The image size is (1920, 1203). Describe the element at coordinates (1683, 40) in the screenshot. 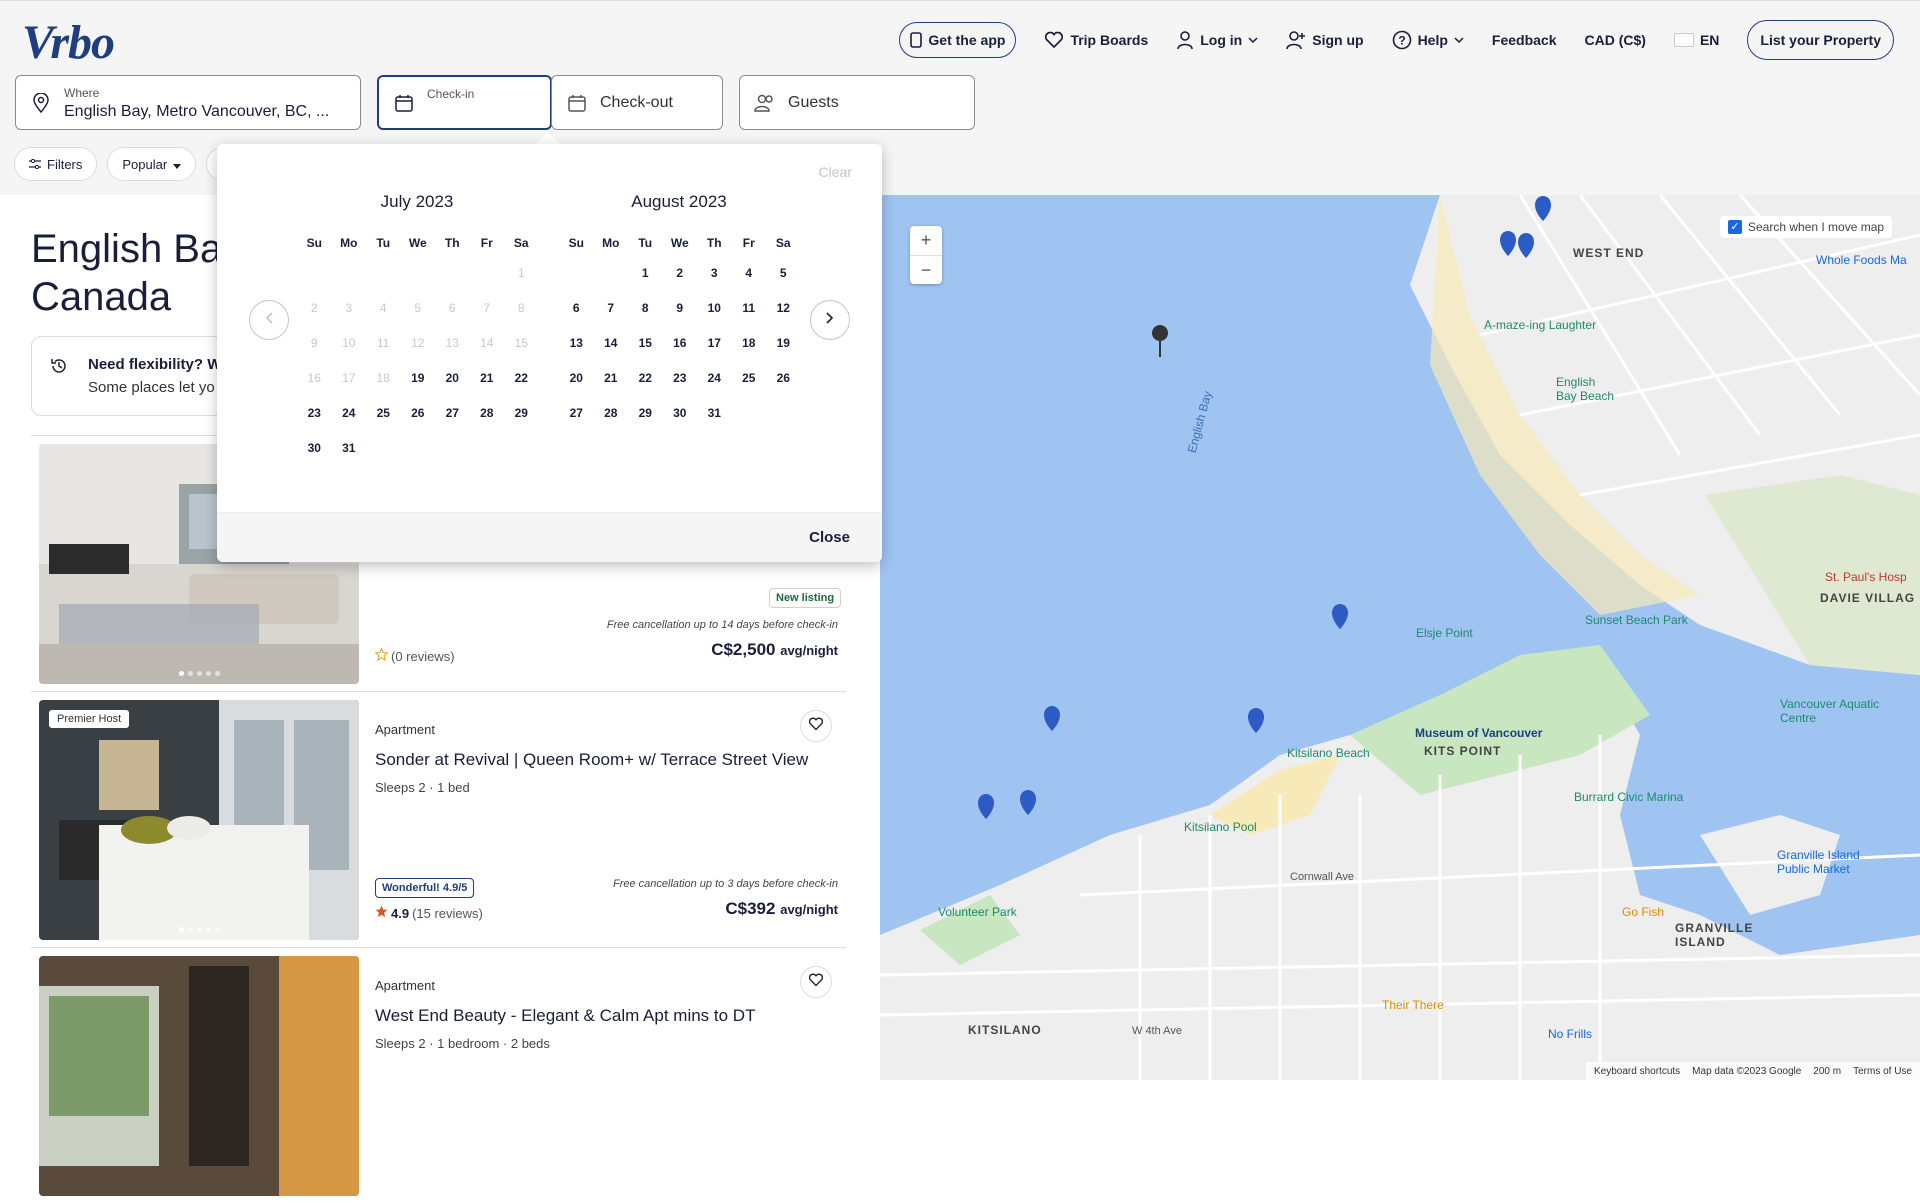

I see `flag-icon` at that location.